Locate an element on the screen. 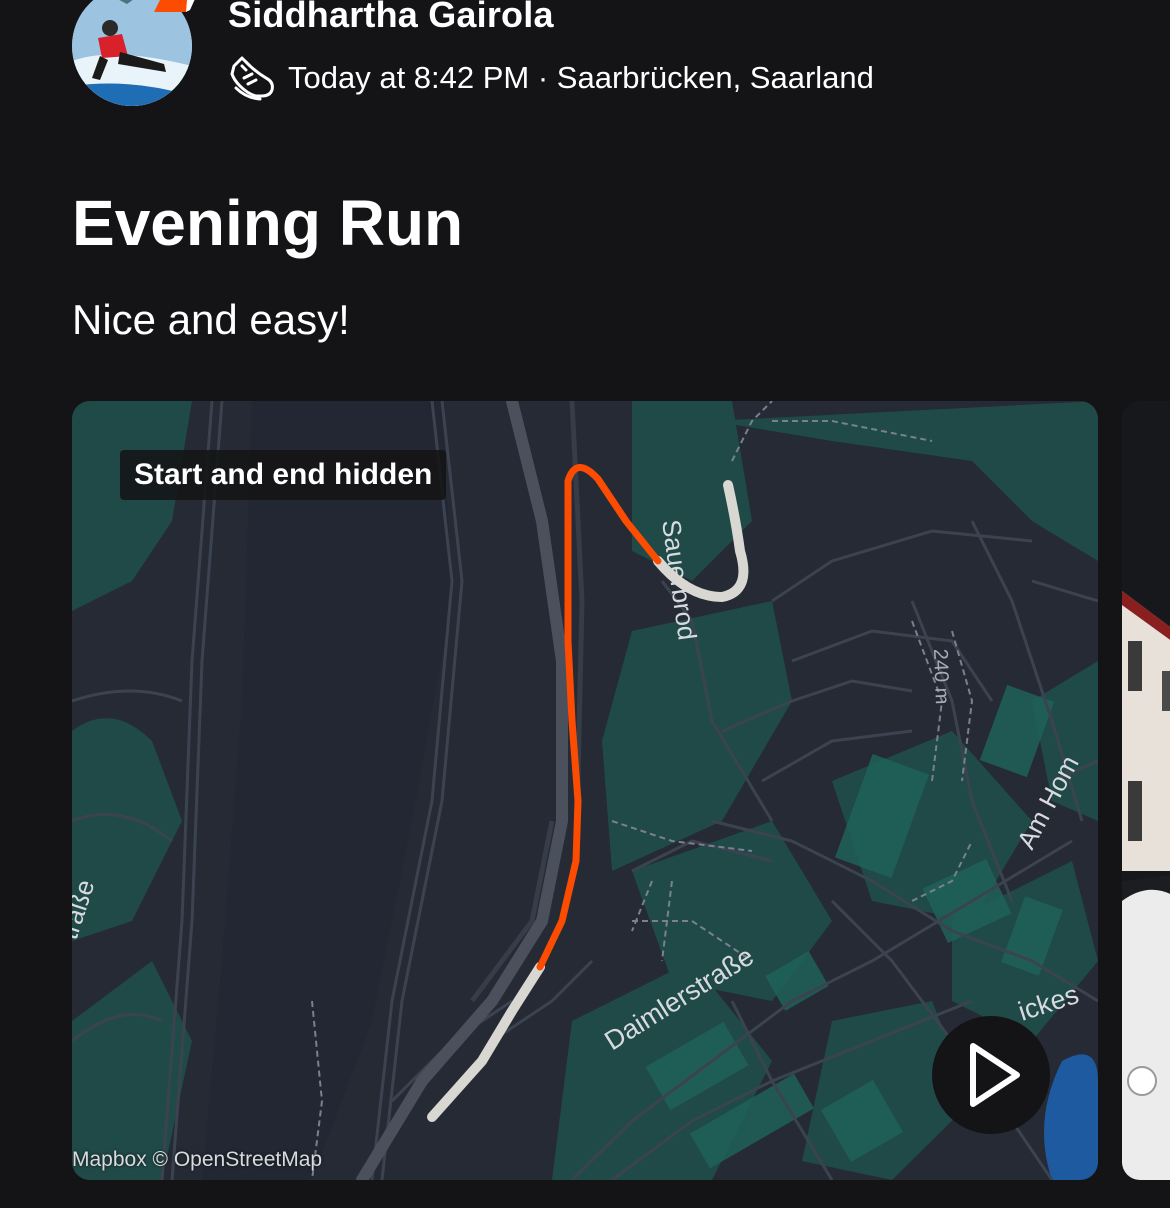  running-shoe-icon is located at coordinates (252, 78).